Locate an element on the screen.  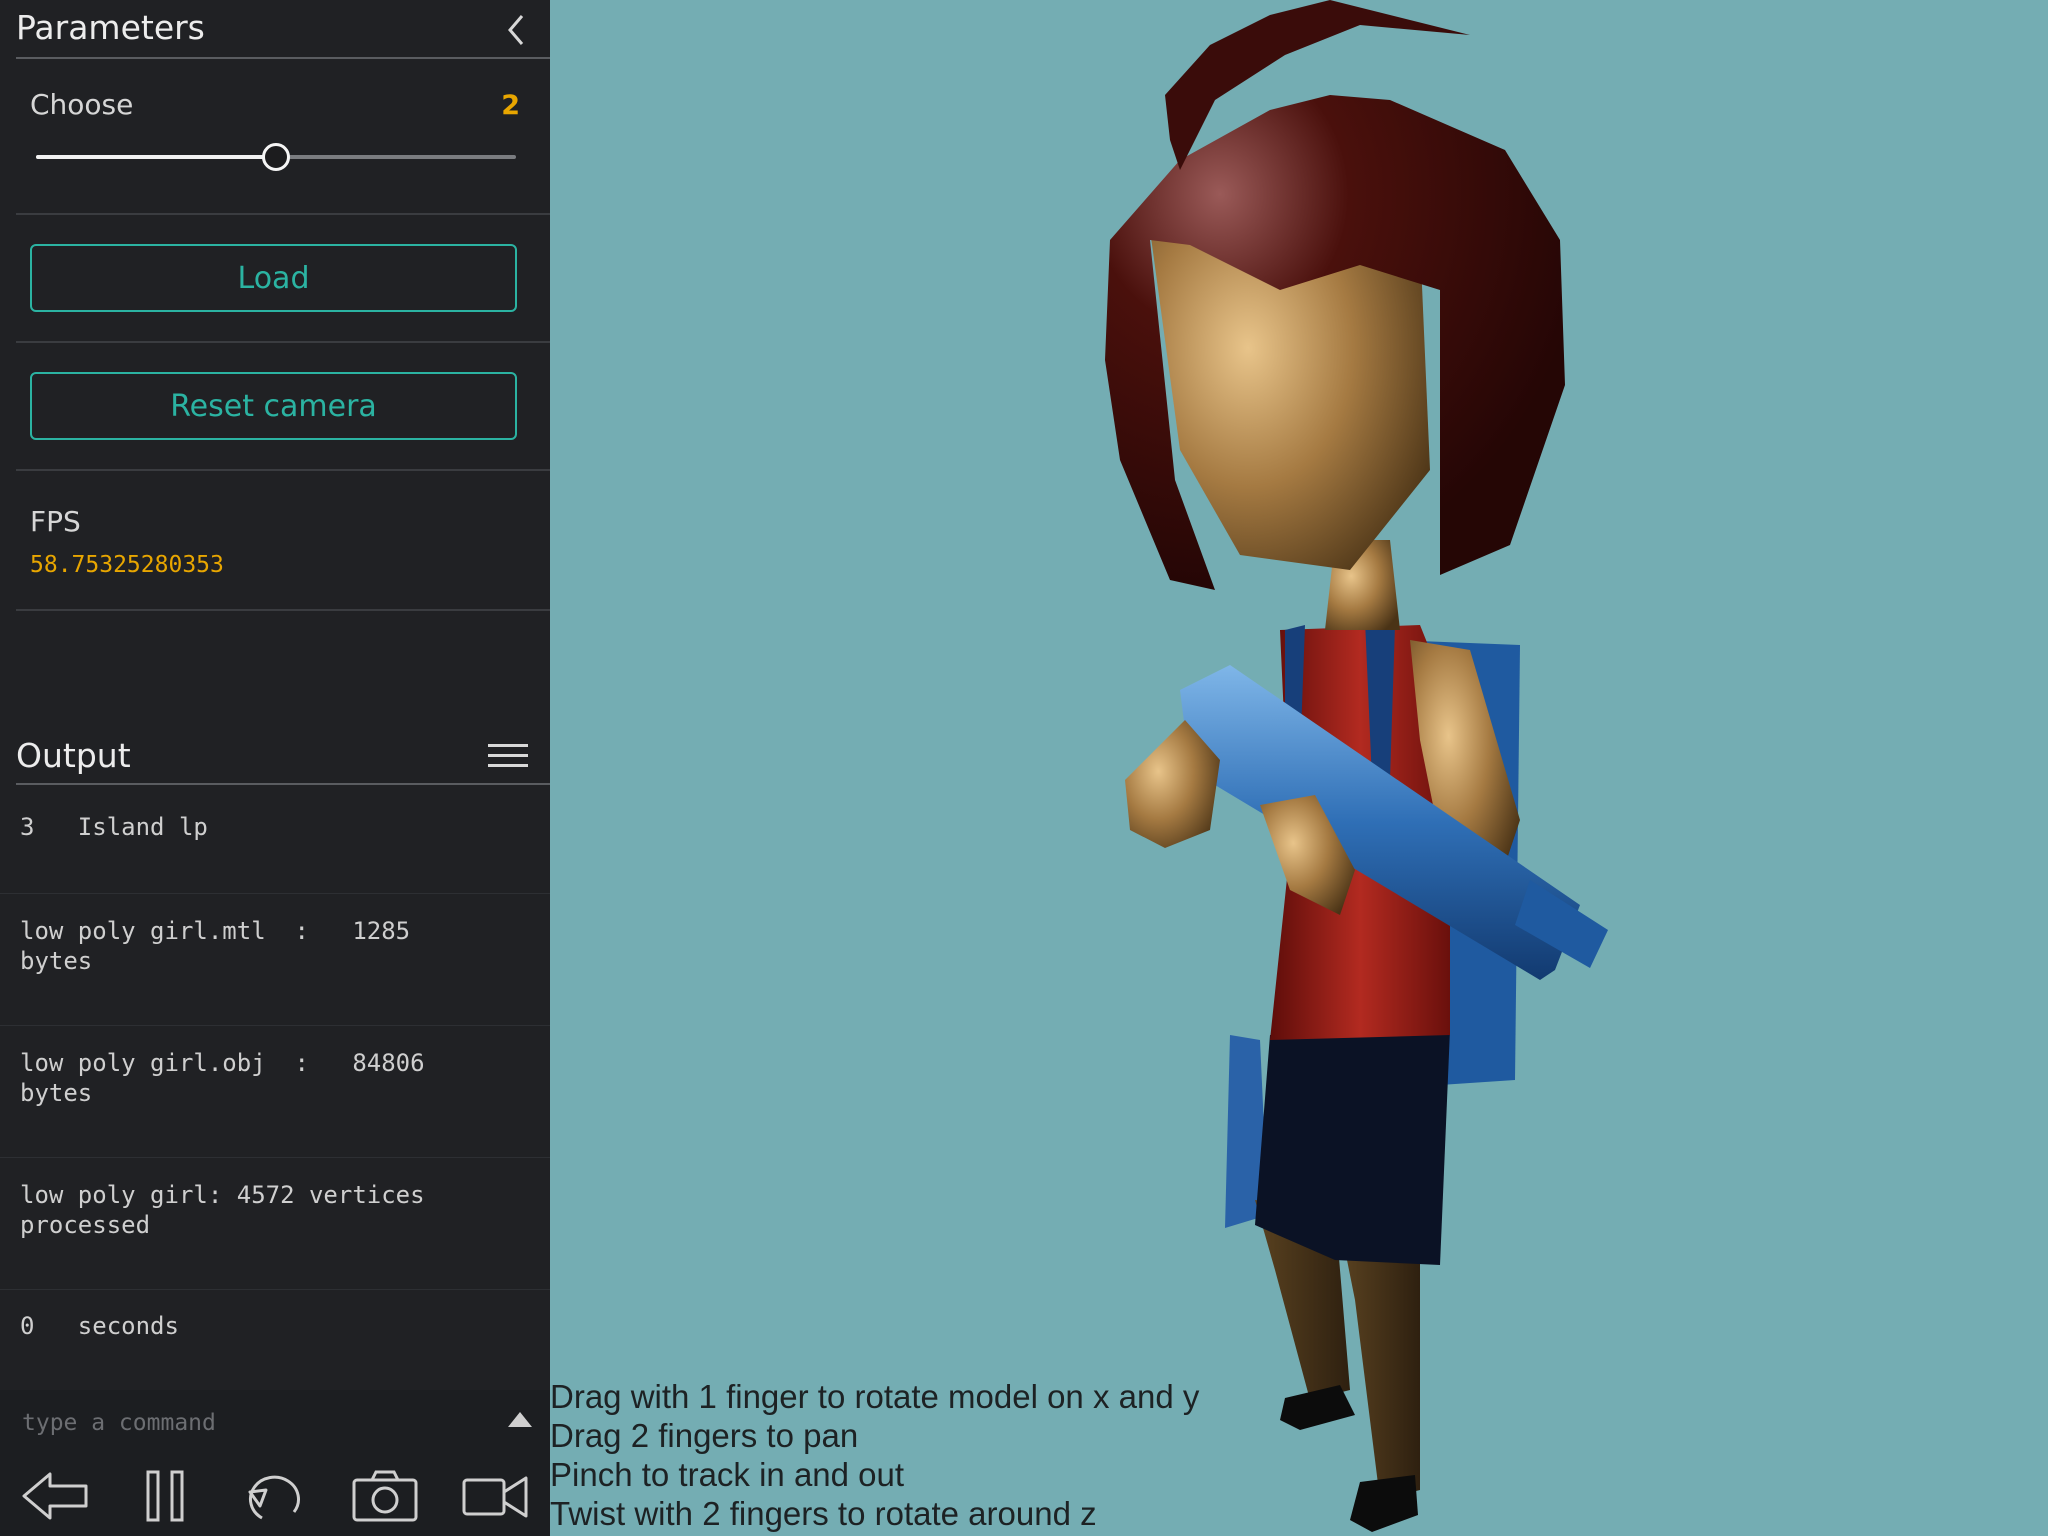
output-divider is located at coordinates (283, 784).